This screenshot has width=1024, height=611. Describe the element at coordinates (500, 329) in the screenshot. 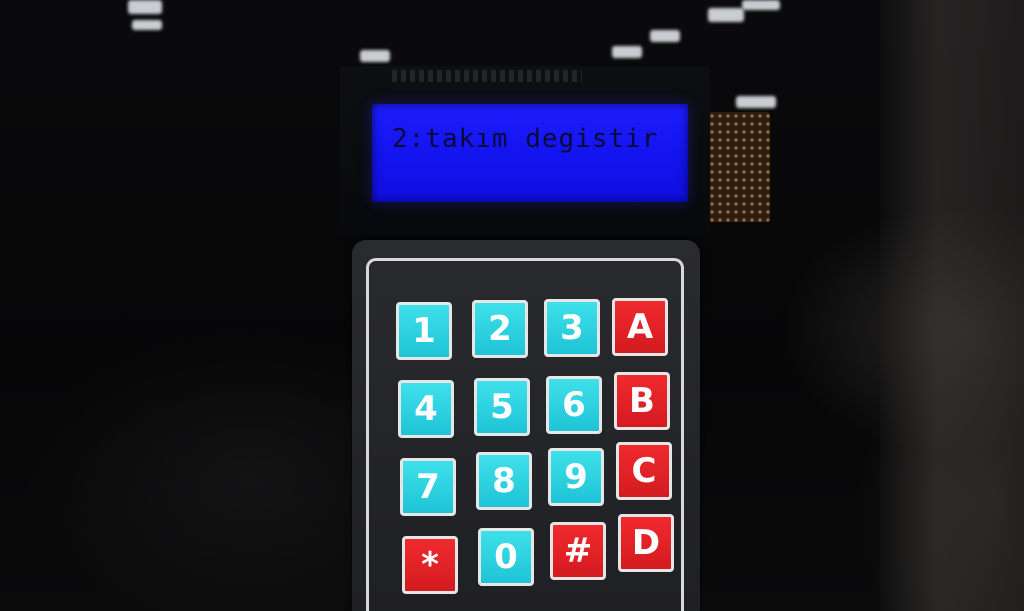

I see `key-2: 2` at that location.